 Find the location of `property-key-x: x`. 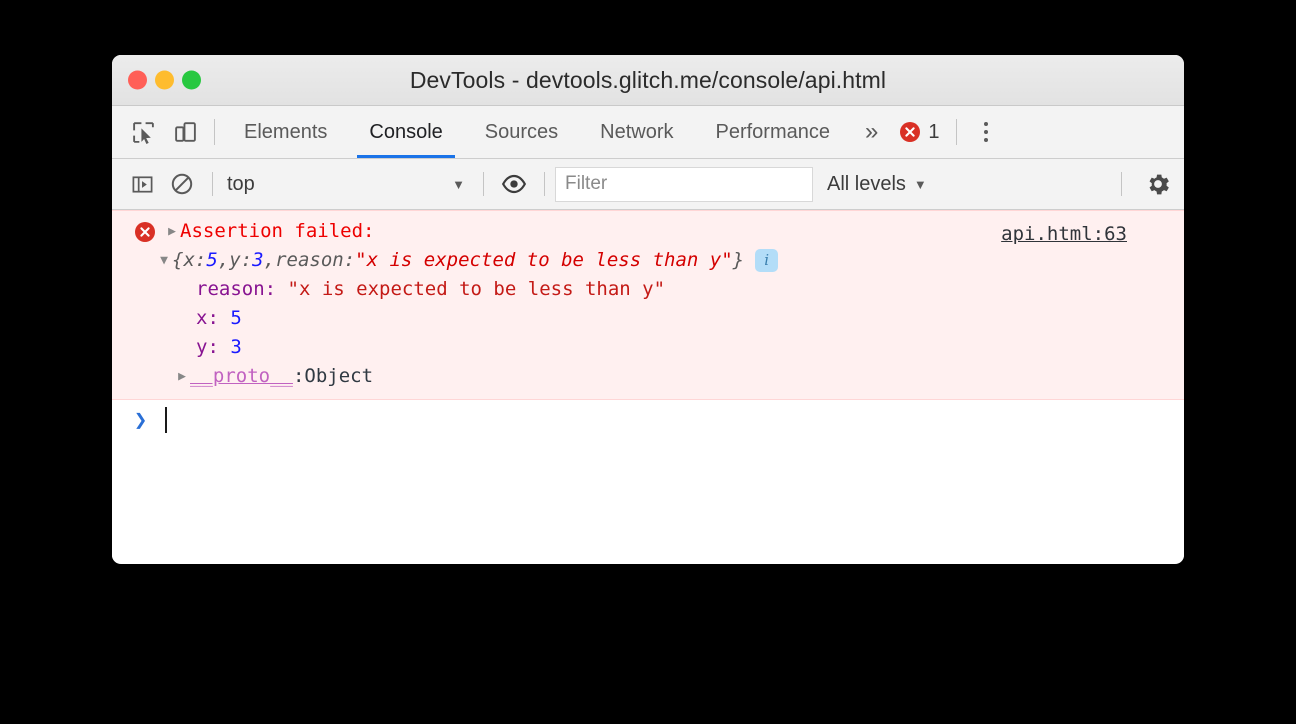

property-key-x: x is located at coordinates (202, 318).